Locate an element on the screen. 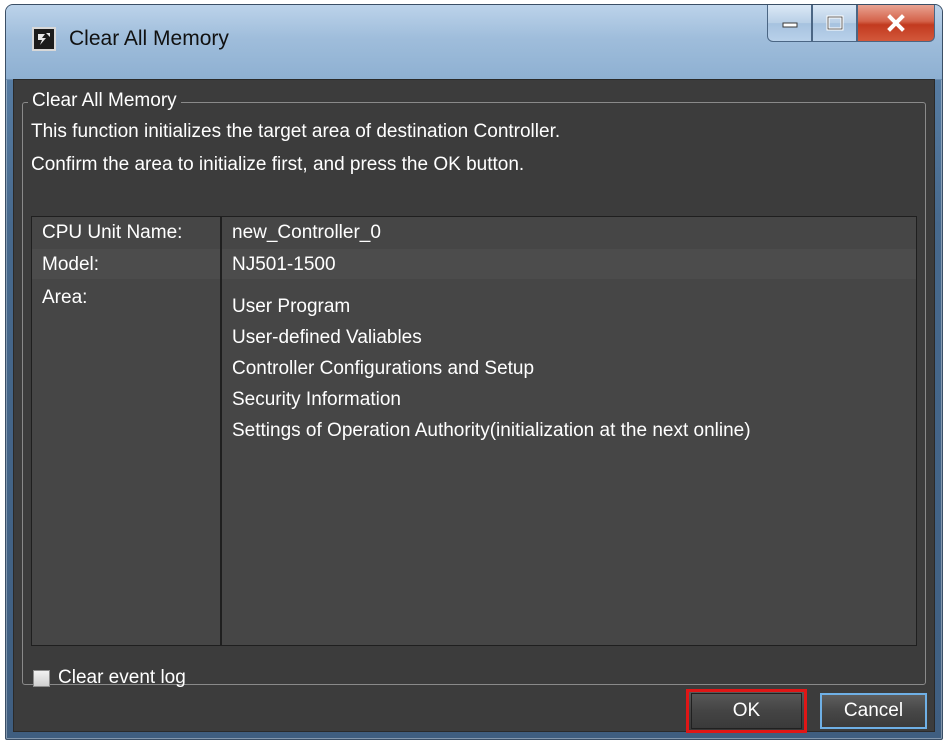 This screenshot has width=949, height=744. column-divider is located at coordinates (221, 431).